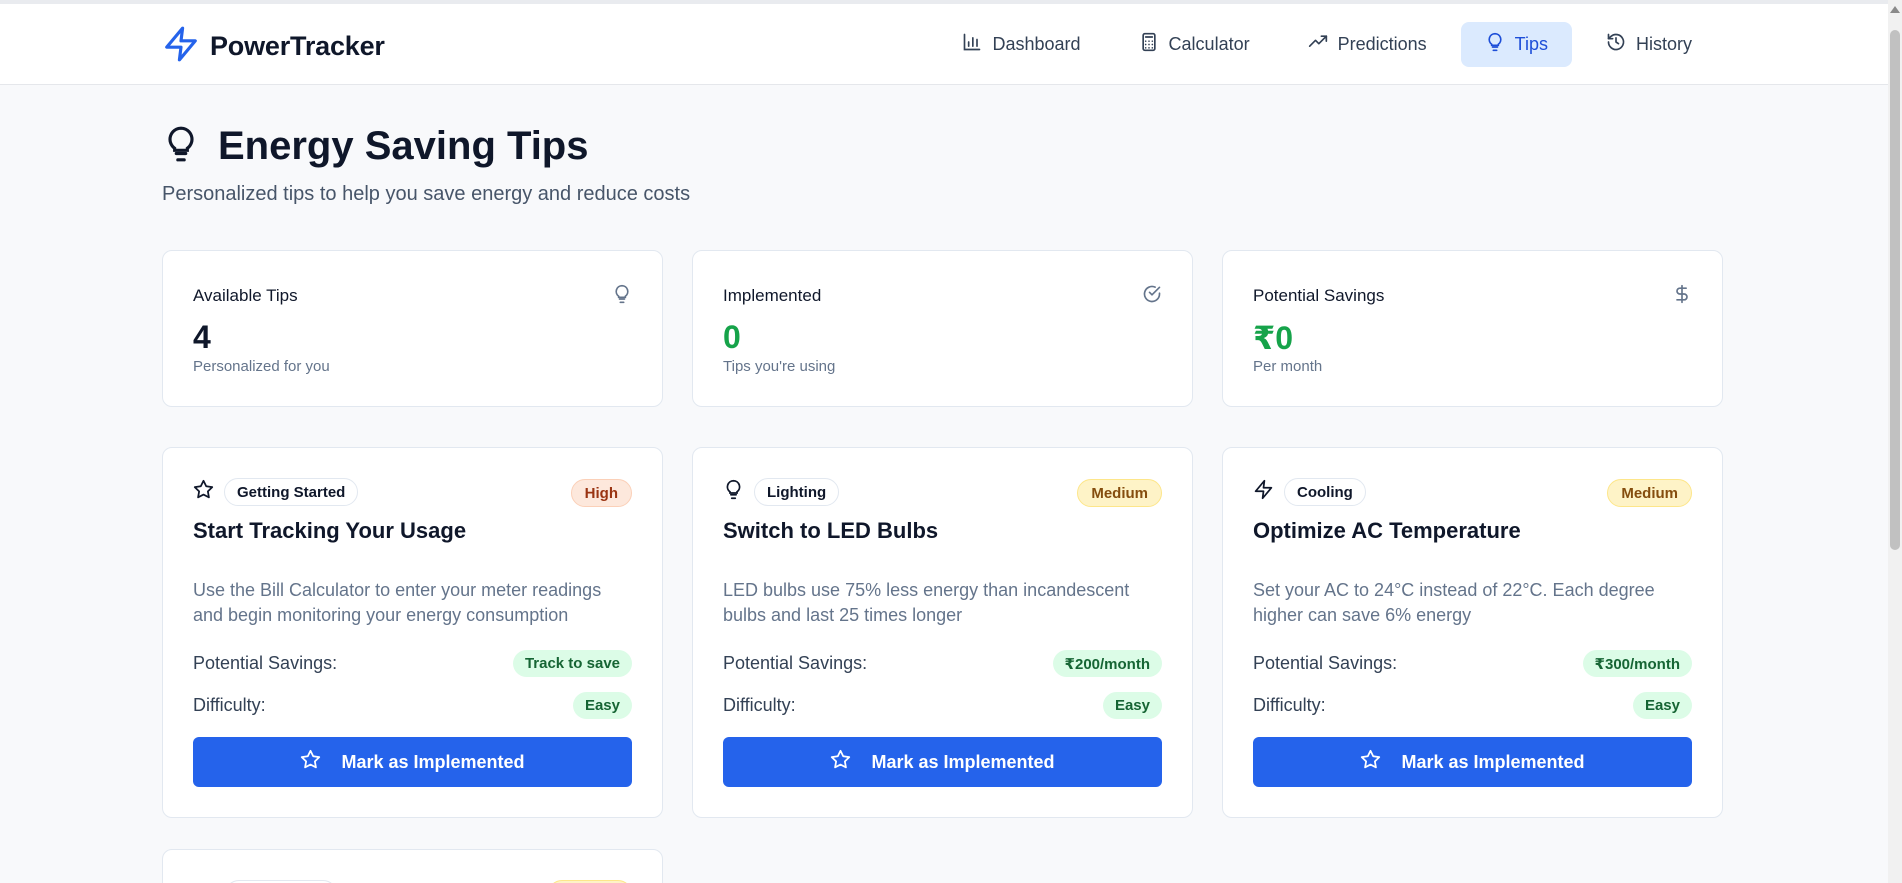 The image size is (1902, 883). Describe the element at coordinates (1288, 366) in the screenshot. I see `stat-note: Per month` at that location.